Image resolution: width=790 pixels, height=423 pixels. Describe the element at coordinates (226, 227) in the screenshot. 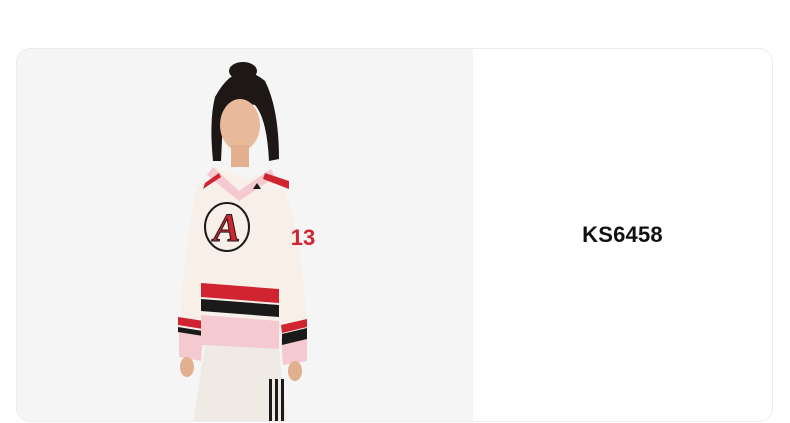

I see `crest-letter: A` at that location.